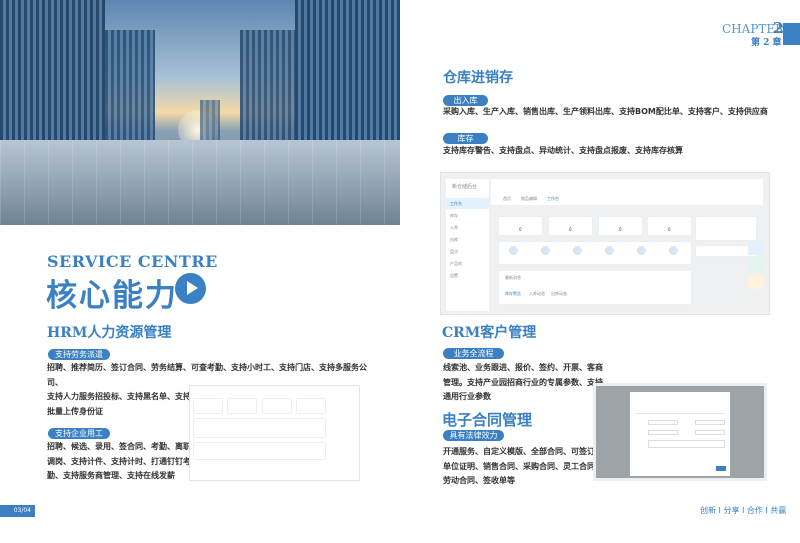 This screenshot has width=800, height=543. What do you see at coordinates (465, 138) in the screenshot?
I see `warehouse-tag-2: 库存` at bounding box center [465, 138].